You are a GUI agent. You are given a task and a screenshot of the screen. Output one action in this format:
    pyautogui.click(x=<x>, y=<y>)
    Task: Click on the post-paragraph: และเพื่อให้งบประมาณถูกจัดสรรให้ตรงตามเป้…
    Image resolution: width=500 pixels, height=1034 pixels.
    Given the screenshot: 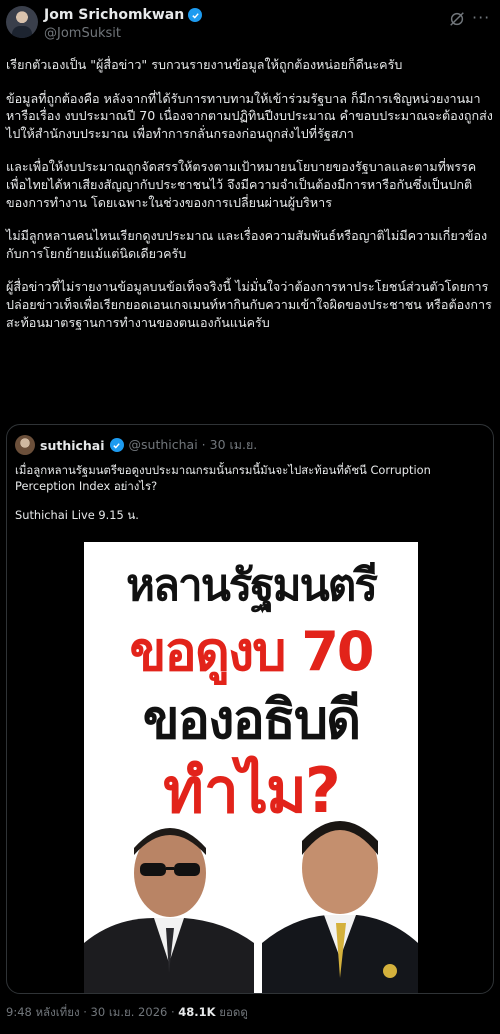 What is the action you would take?
    pyautogui.click(x=241, y=184)
    